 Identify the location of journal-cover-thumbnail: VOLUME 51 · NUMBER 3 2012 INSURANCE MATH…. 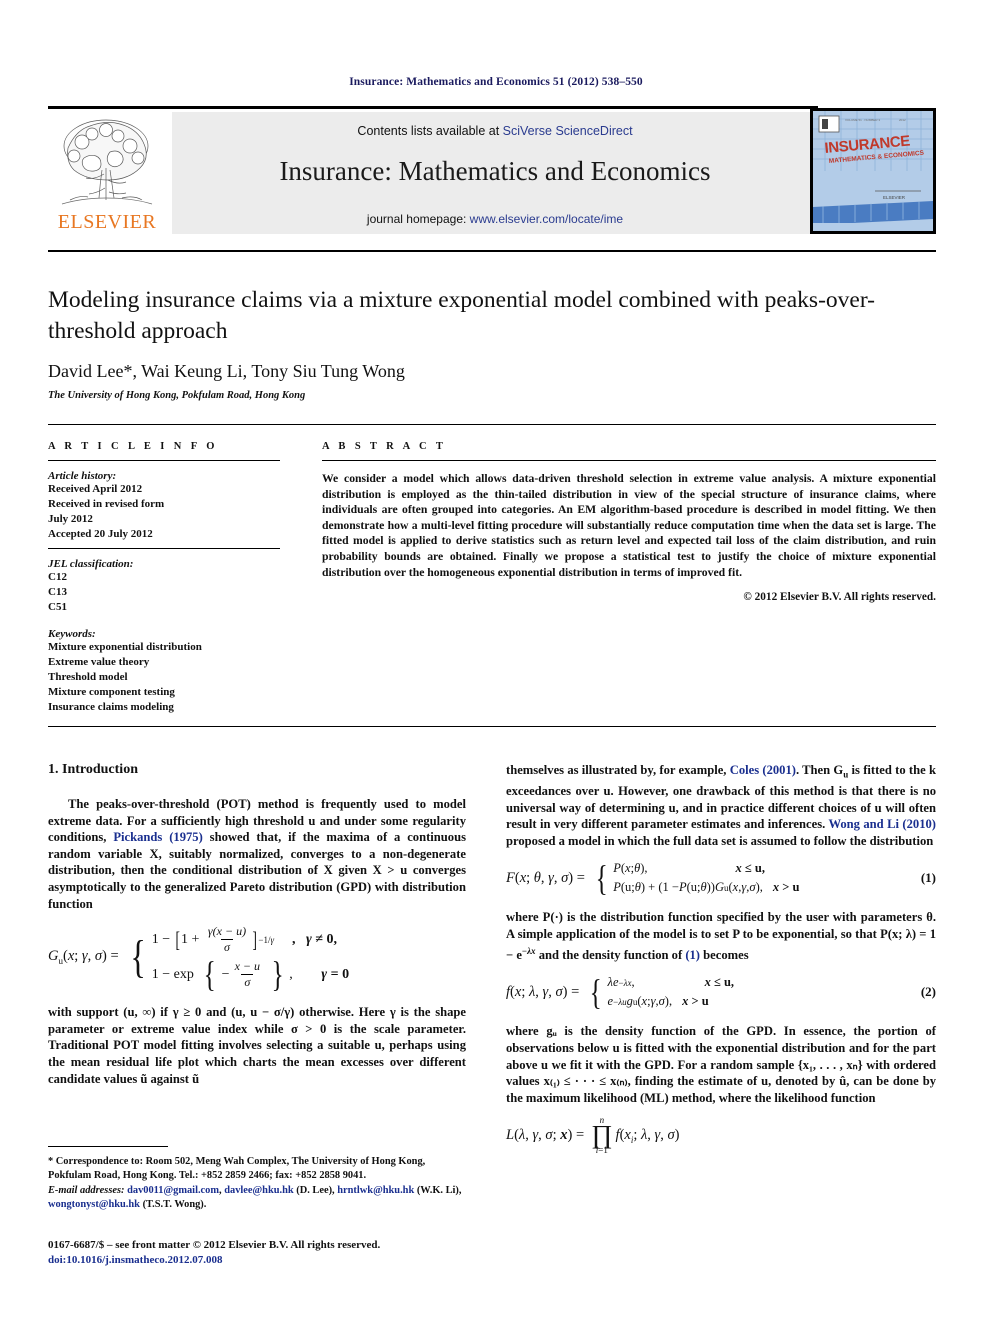
(873, 171).